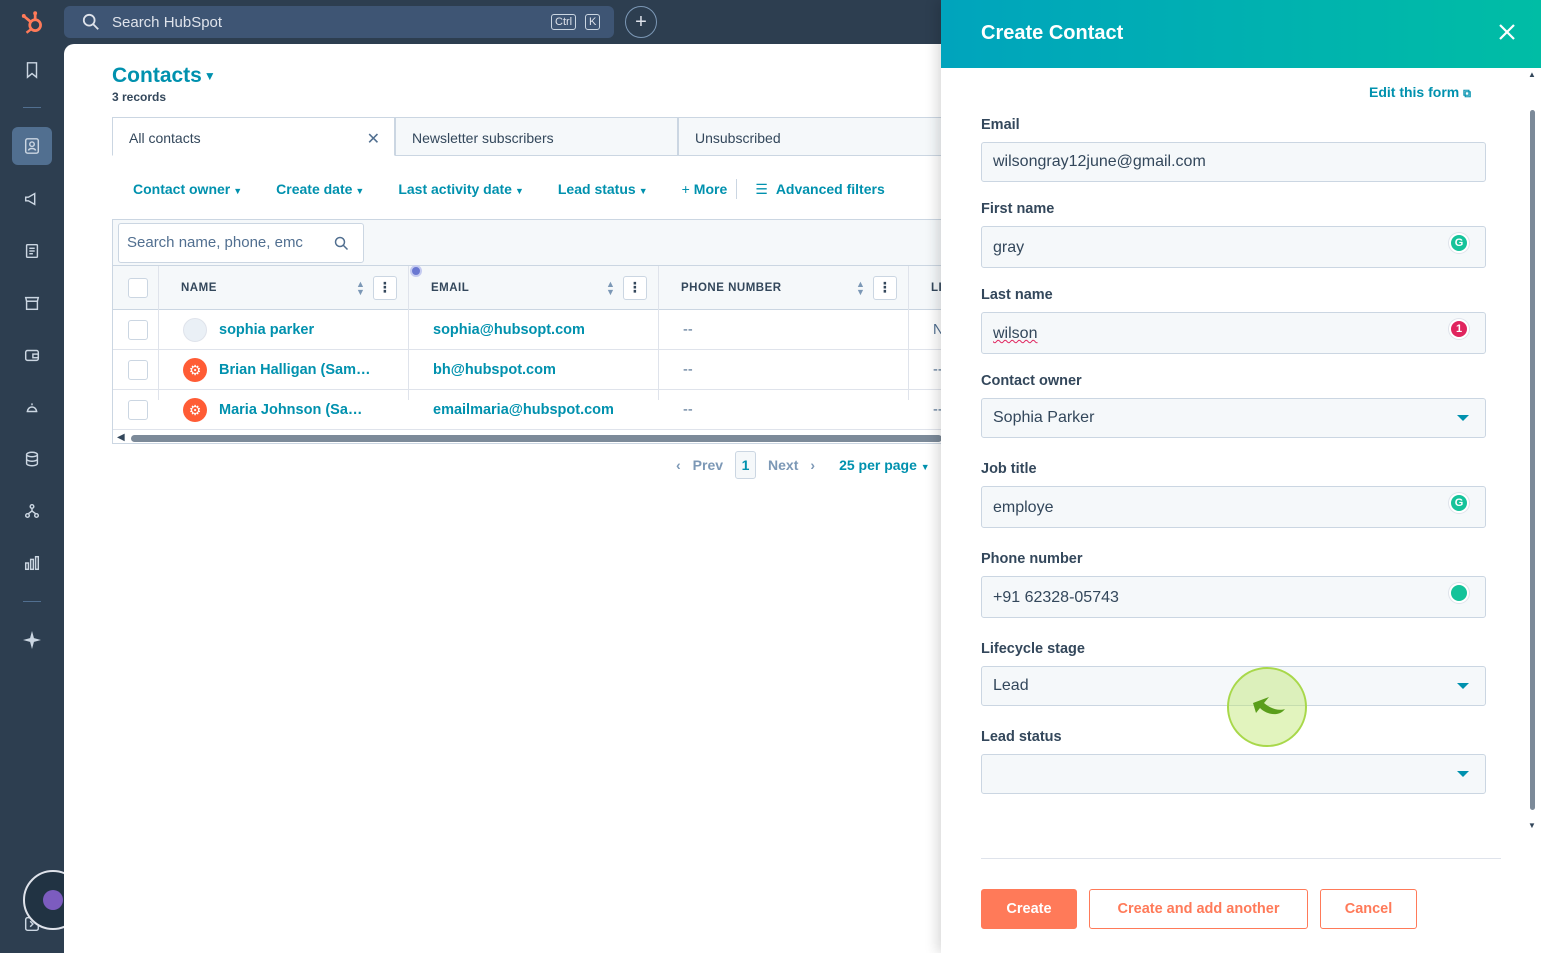 The image size is (1541, 953). What do you see at coordinates (593, 22) in the screenshot?
I see `shortcut-key: K` at bounding box center [593, 22].